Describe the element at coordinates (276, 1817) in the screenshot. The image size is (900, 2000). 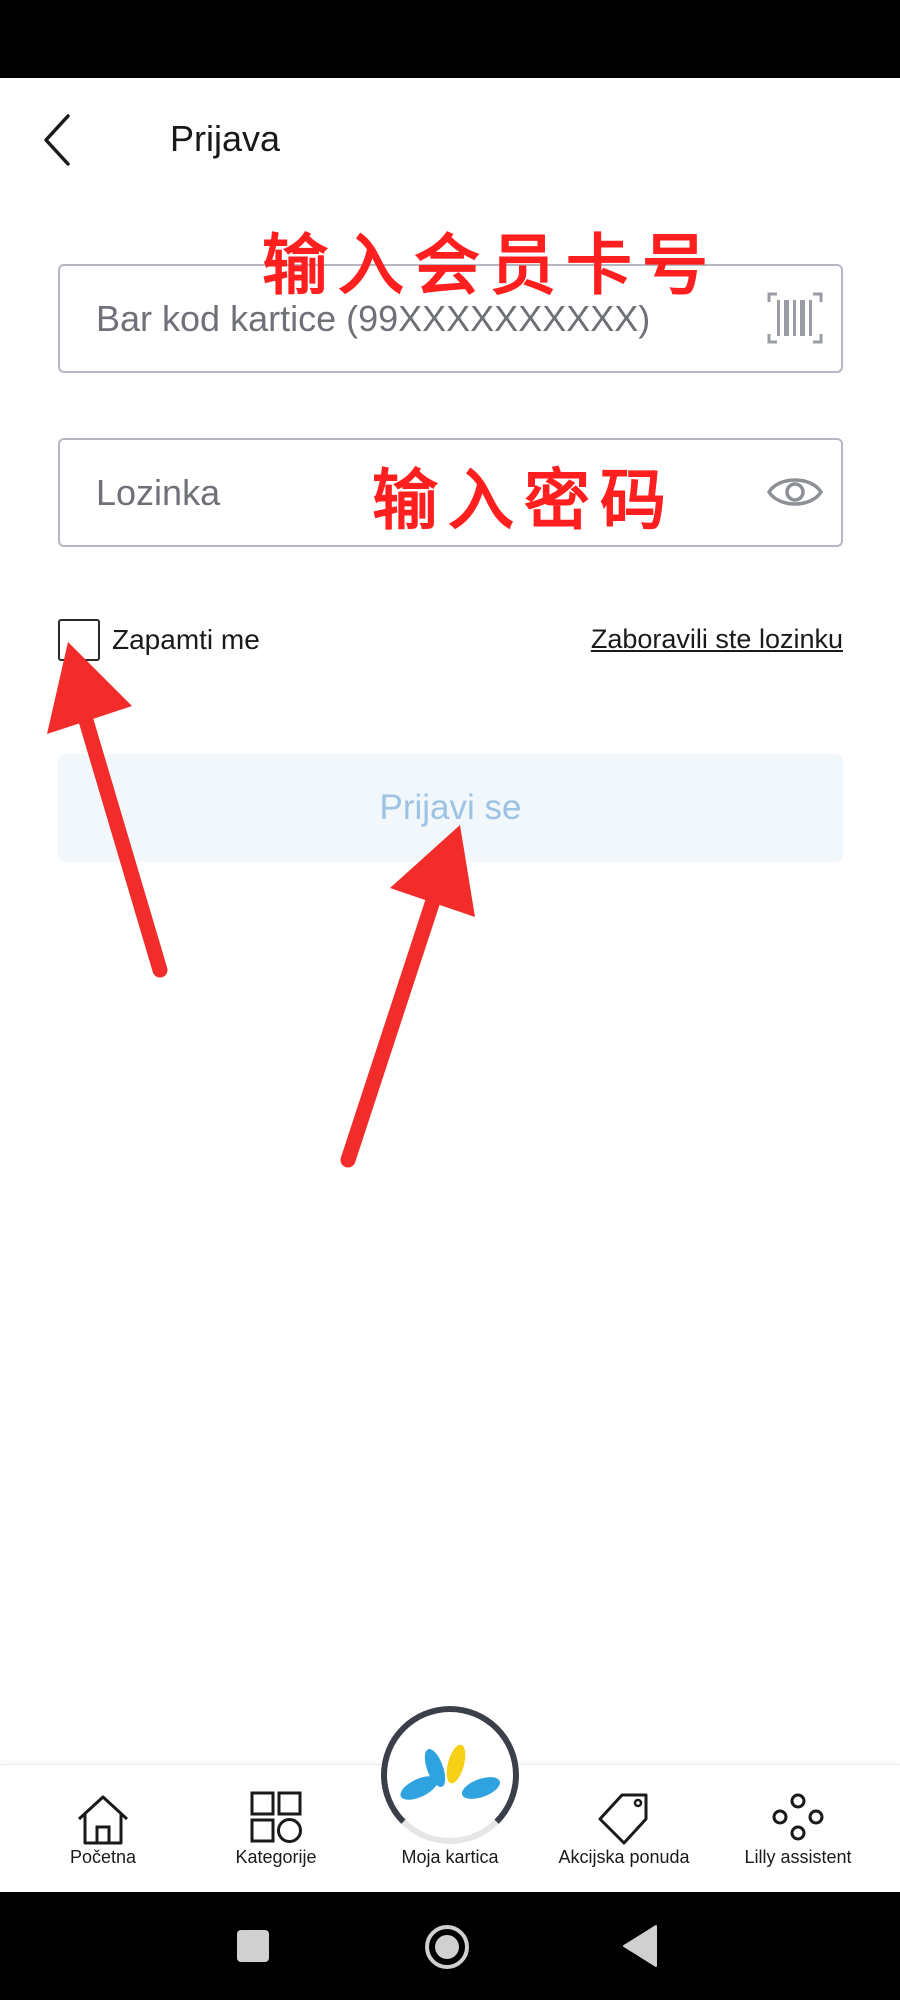
I see `grid-icon` at that location.